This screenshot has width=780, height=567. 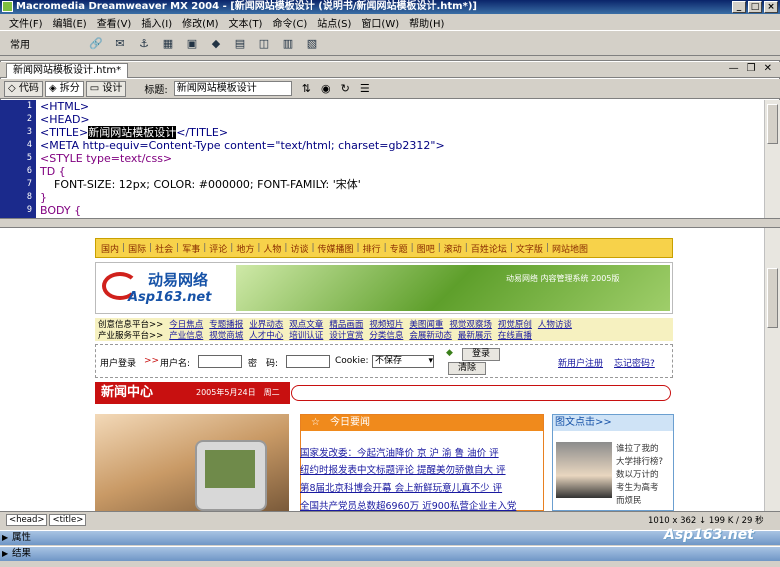 What do you see at coordinates (216, 43) in the screenshot?
I see `media-icon: ◆` at bounding box center [216, 43].